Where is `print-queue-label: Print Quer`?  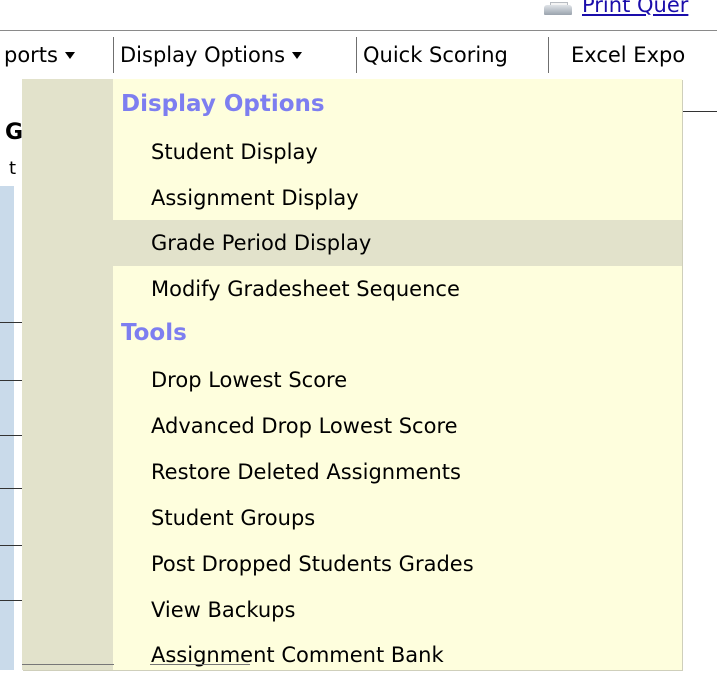
print-queue-label: Print Quer is located at coordinates (635, 8).